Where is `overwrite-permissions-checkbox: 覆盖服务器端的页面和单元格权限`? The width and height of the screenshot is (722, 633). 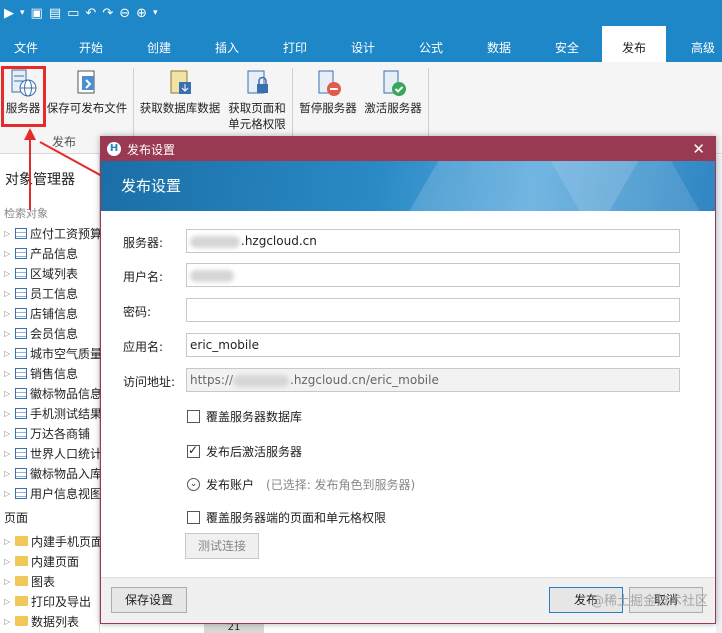 overwrite-permissions-checkbox: 覆盖服务器端的页面和单元格权限 is located at coordinates (286, 517).